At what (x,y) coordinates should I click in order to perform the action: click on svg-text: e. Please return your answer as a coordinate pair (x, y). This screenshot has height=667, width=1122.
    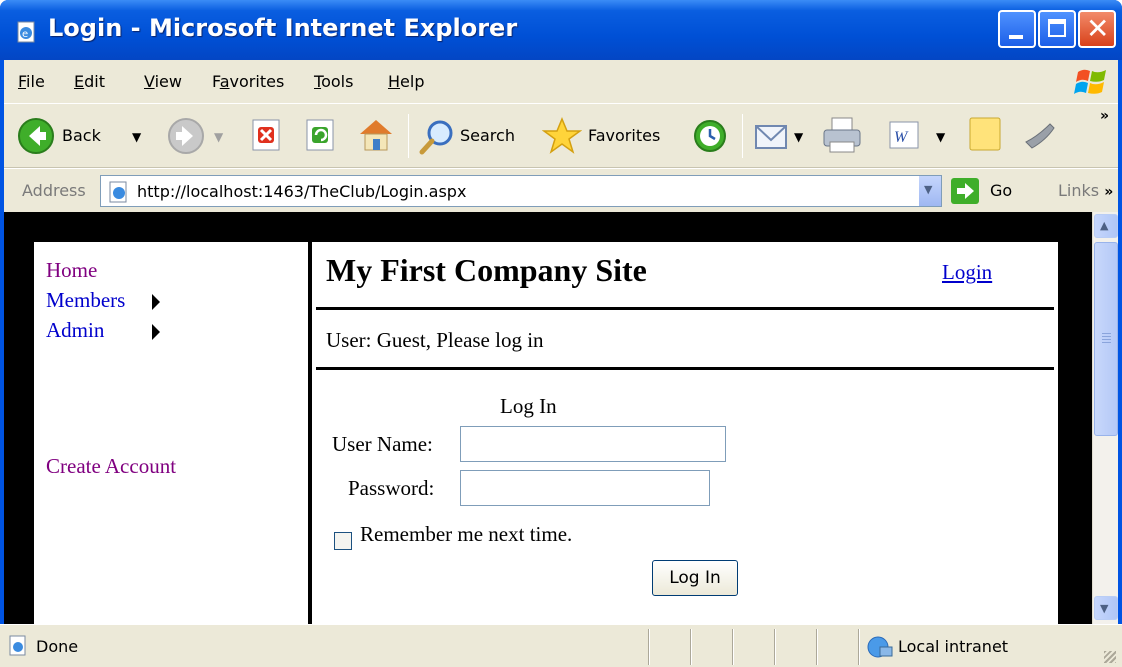
    Looking at the image, I should click on (25, 34).